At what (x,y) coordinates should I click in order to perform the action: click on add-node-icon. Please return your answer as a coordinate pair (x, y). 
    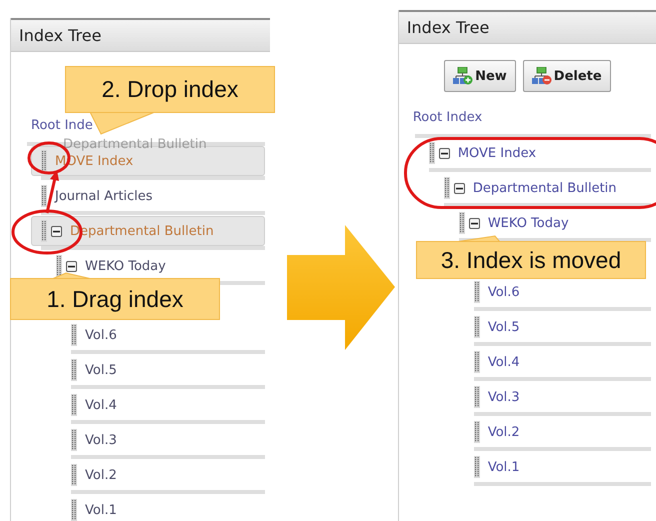
    Looking at the image, I should click on (463, 76).